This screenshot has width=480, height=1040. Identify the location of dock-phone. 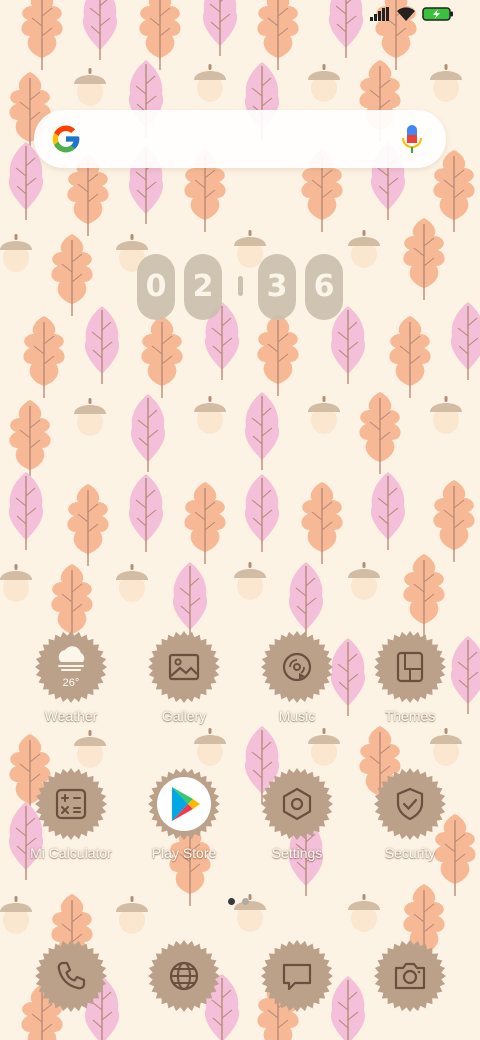
(71, 976).